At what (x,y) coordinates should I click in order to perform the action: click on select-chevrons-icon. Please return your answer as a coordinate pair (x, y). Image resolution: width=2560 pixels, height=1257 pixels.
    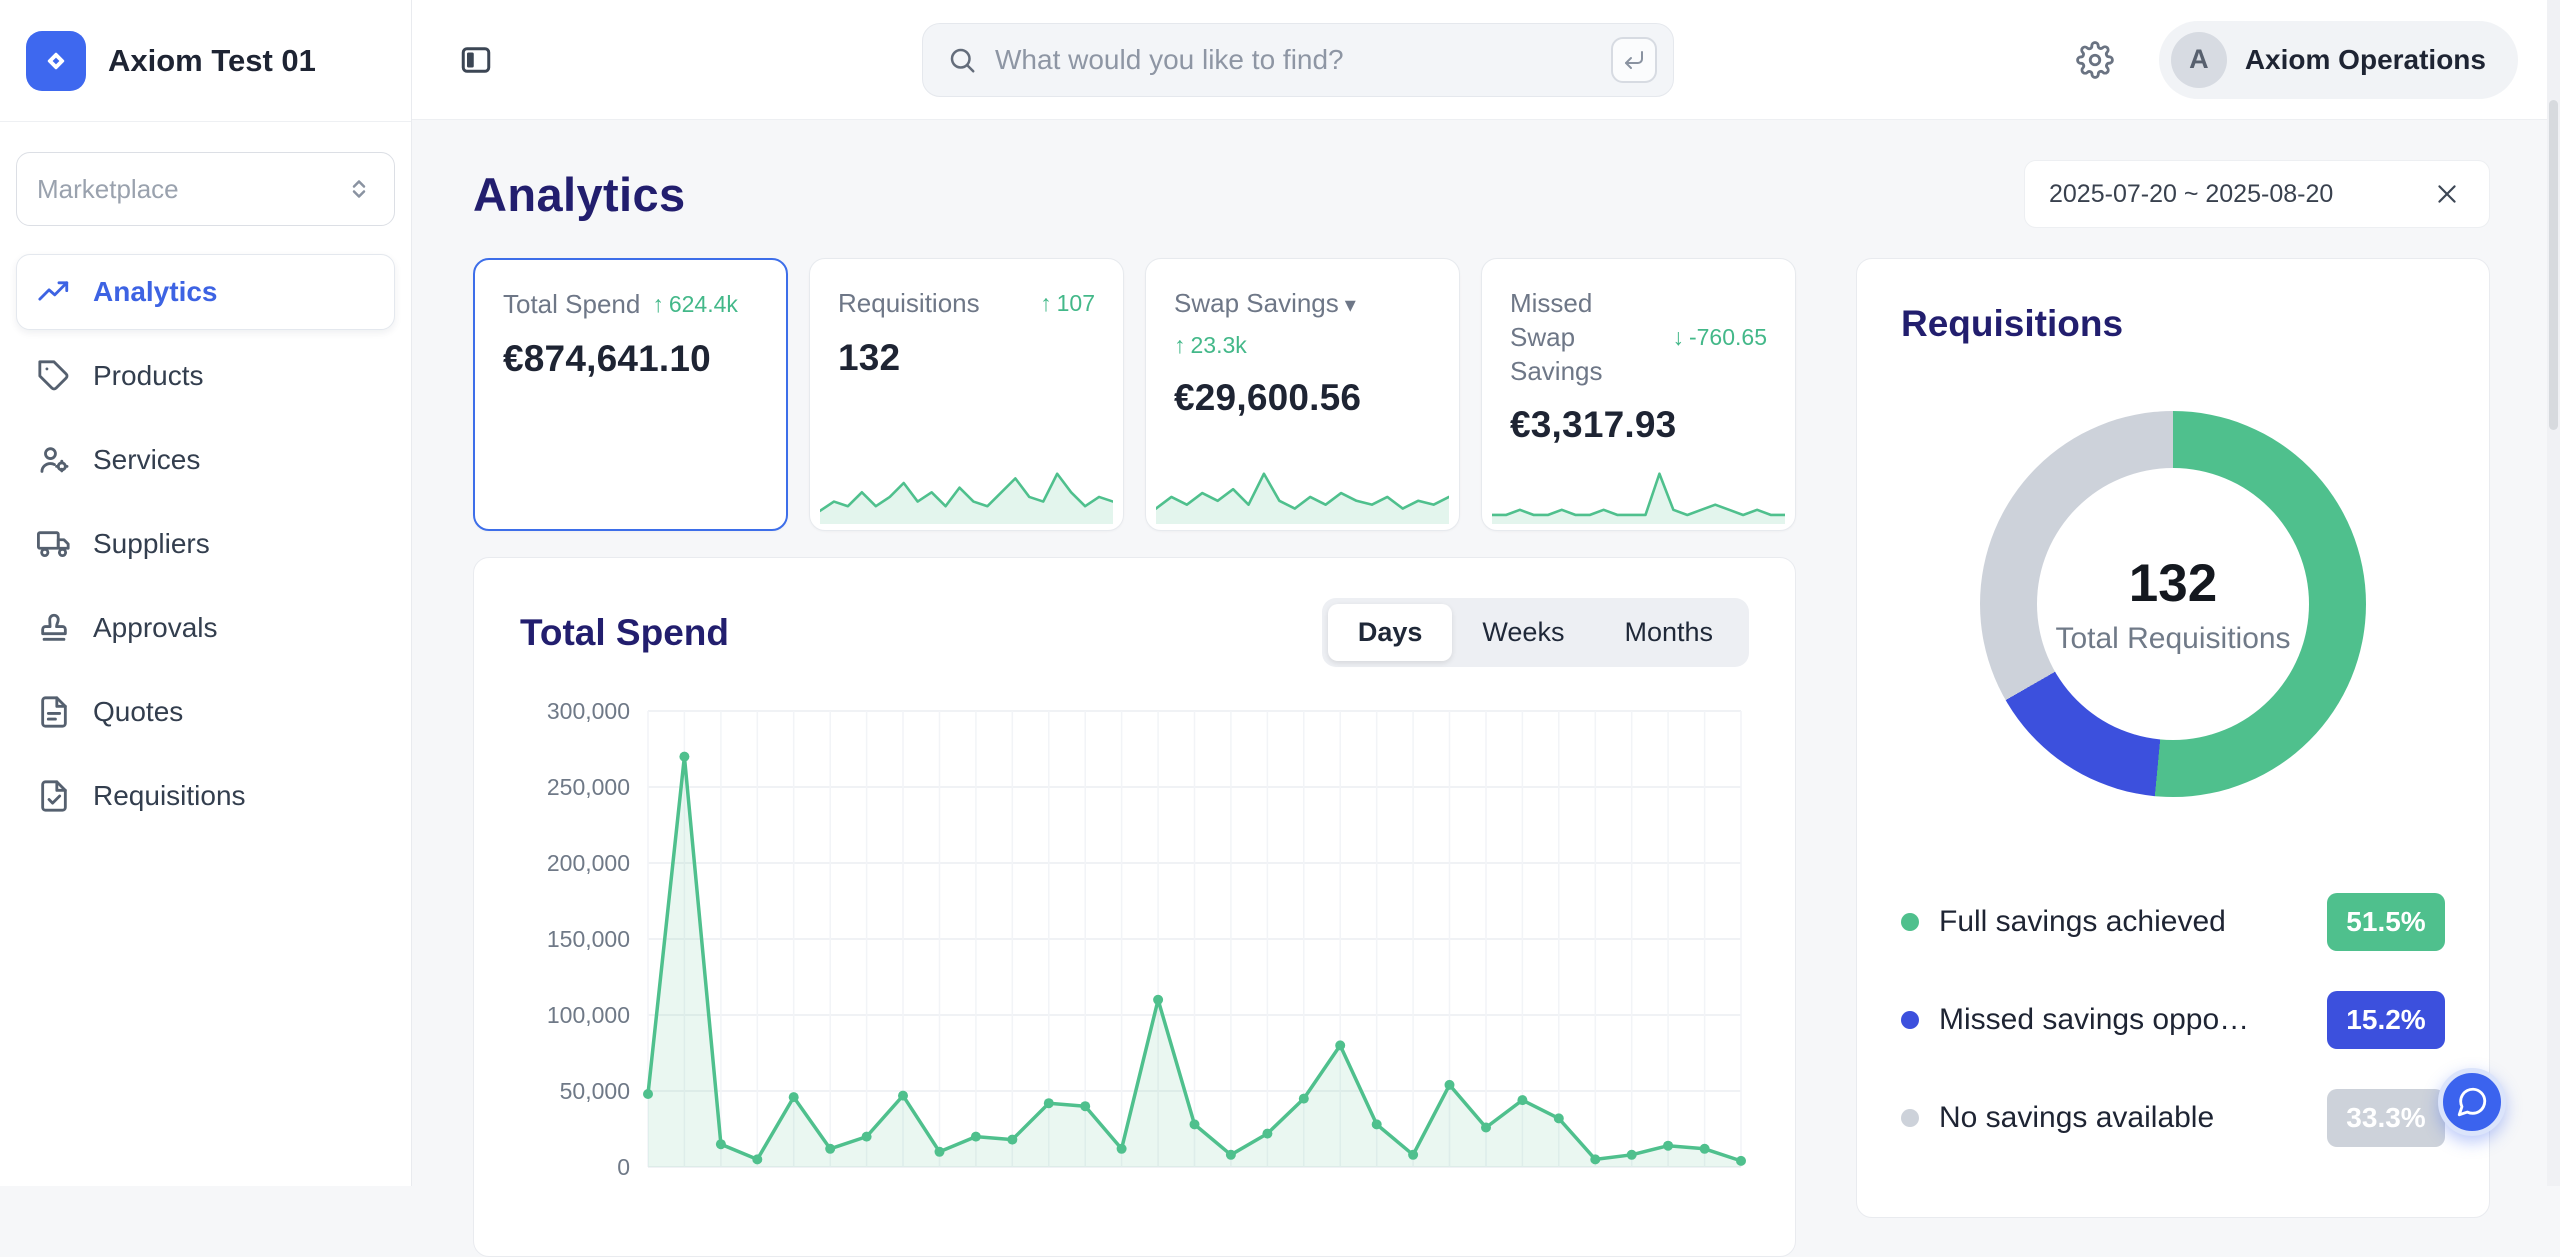
    Looking at the image, I should click on (359, 189).